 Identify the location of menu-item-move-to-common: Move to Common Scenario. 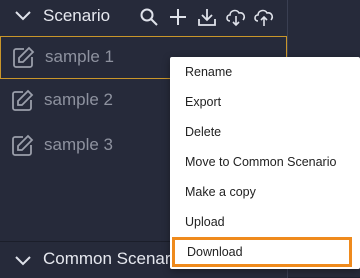
(265, 162).